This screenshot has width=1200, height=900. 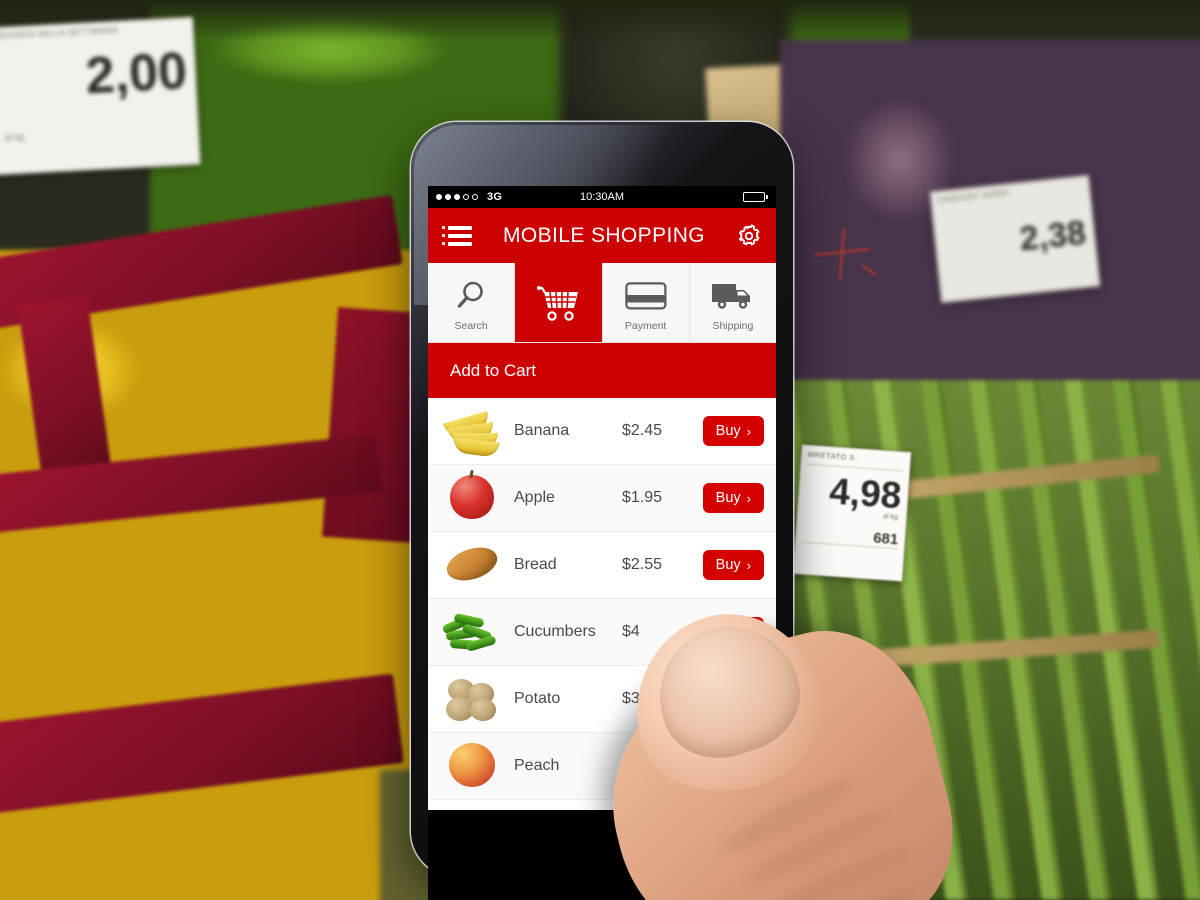 What do you see at coordinates (645, 325) in the screenshot?
I see `tab-label-payment: Payment` at bounding box center [645, 325].